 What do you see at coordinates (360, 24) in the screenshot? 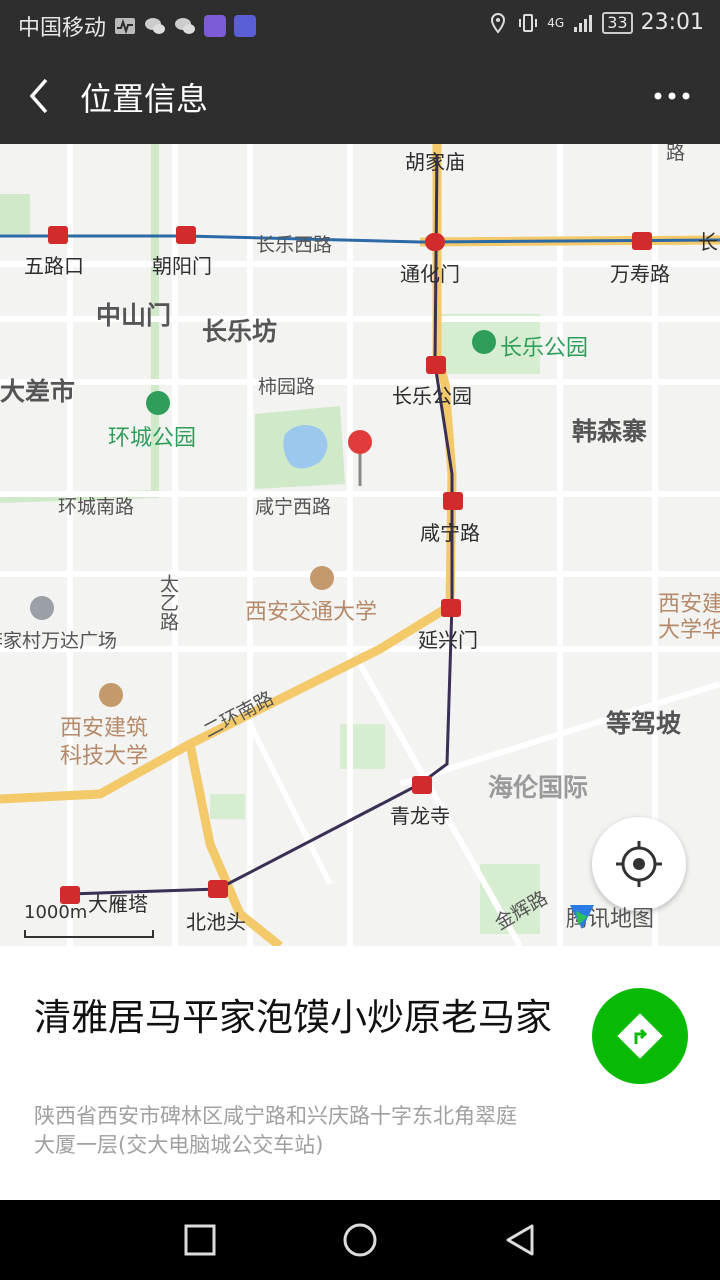
I see `status-bar: 中国移动 4G 33 23:01` at bounding box center [360, 24].